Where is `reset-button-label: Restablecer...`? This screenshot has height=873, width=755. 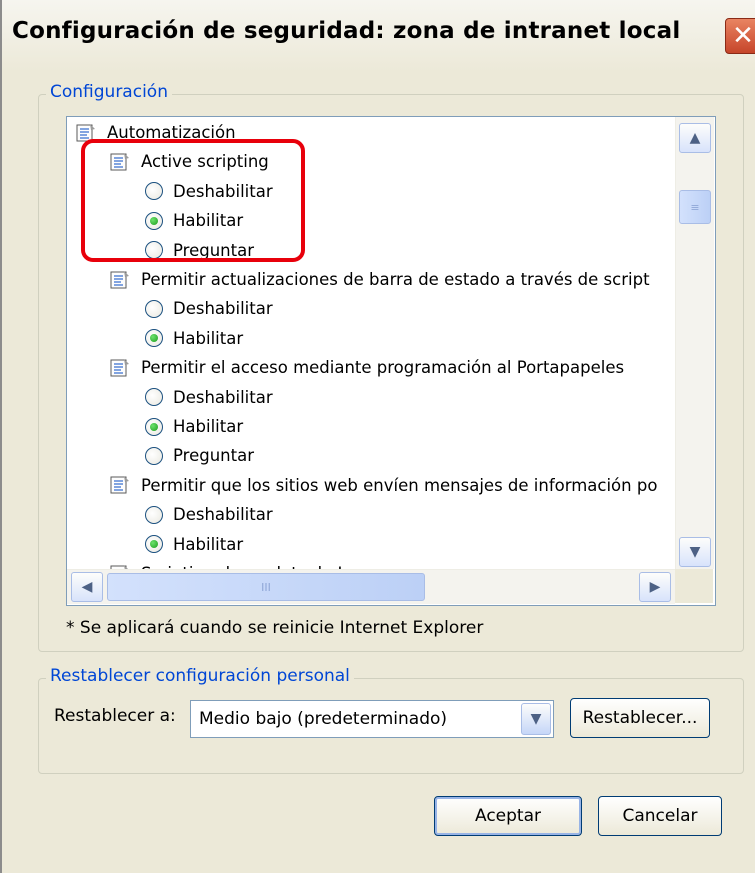 reset-button-label: Restablecer... is located at coordinates (640, 718).